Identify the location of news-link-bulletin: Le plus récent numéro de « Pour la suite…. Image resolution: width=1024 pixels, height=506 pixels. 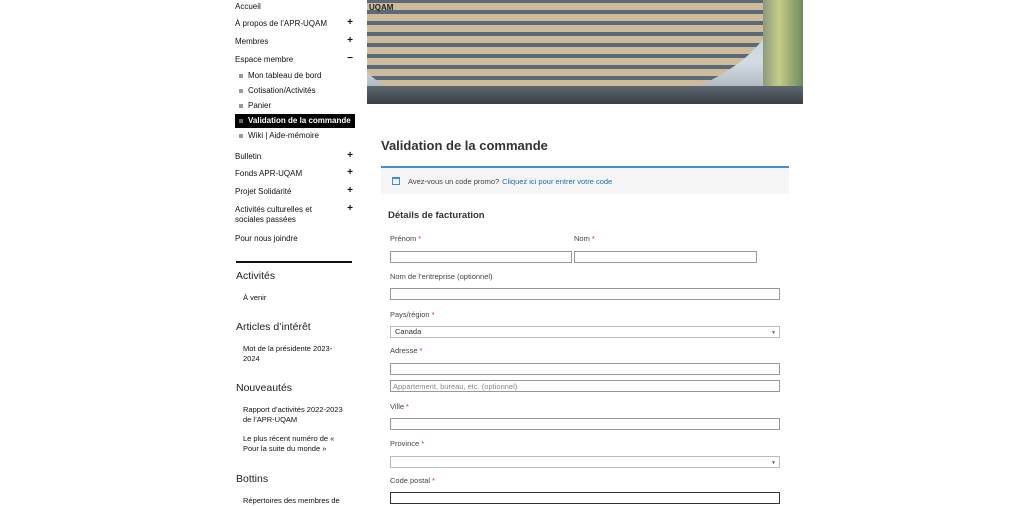
(293, 444).